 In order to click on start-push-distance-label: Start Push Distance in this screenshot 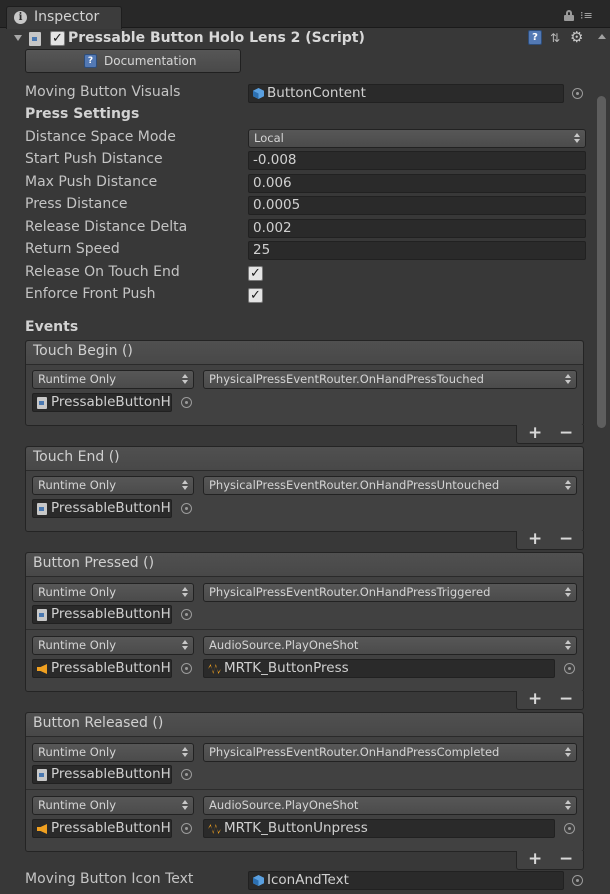, I will do `click(94, 159)`.